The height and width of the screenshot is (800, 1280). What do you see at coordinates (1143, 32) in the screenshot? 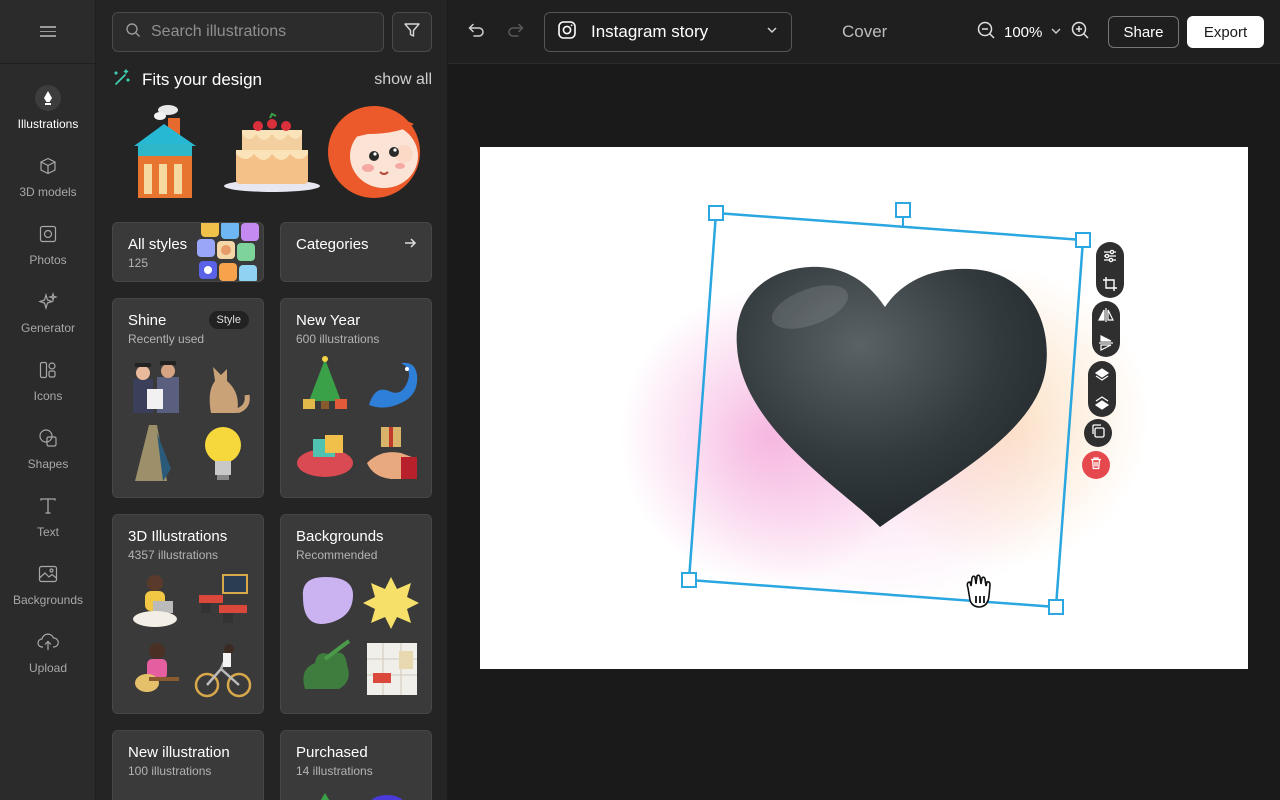
I see `share-button: Share` at bounding box center [1143, 32].